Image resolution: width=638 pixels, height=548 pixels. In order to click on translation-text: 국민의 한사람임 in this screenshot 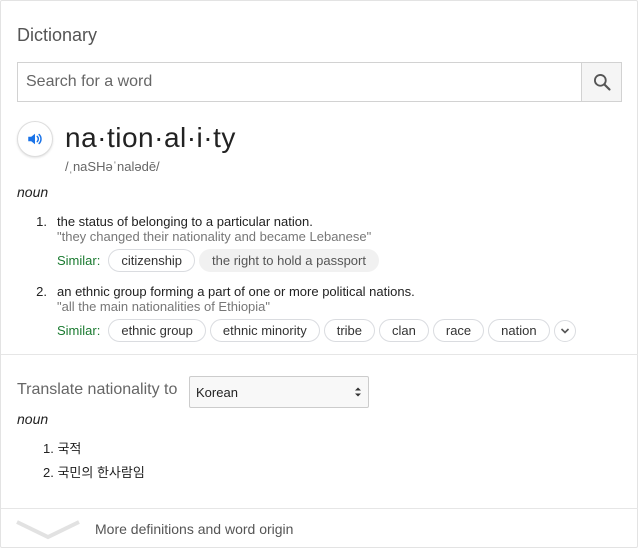, I will do `click(101, 472)`.